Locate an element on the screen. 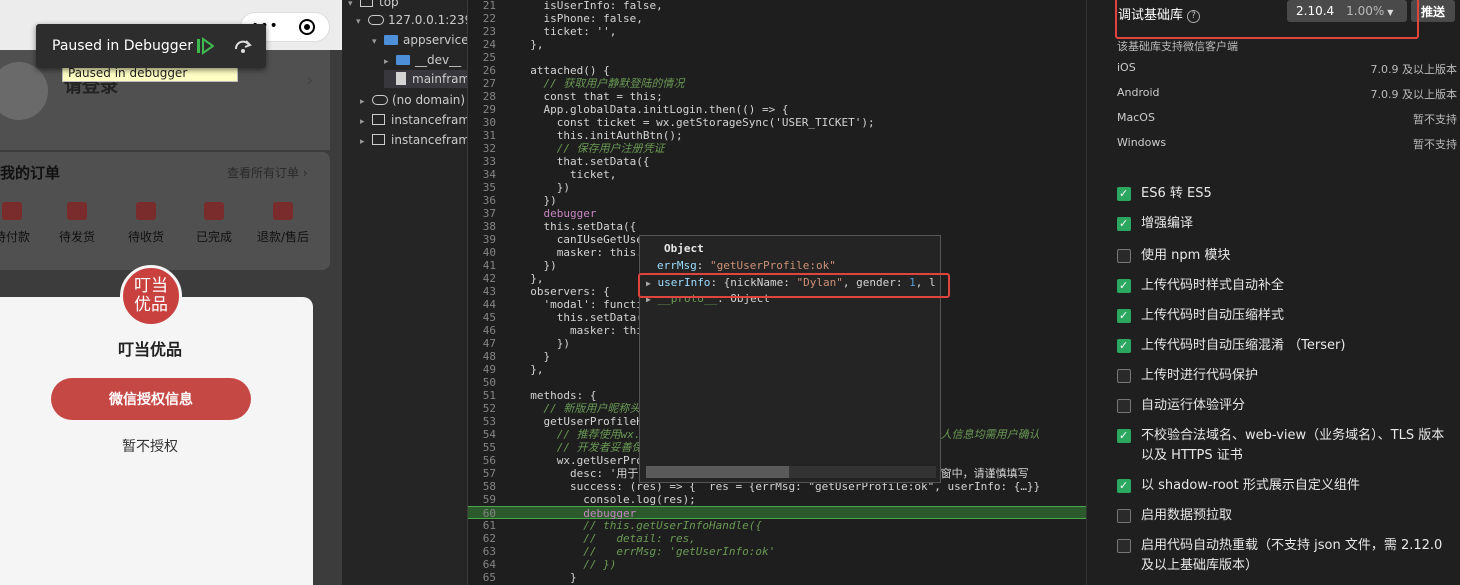 Image resolution: width=1460 pixels, height=585 pixels. line-number: 59 is located at coordinates (482, 499).